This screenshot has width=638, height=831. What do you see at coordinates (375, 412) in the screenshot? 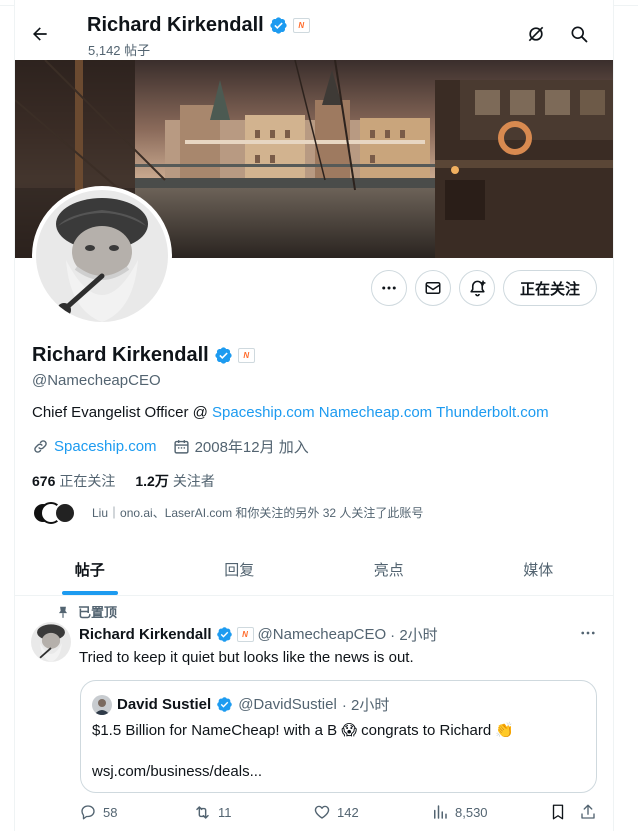
I see `bio-link-namecheap: Namecheap.com` at bounding box center [375, 412].